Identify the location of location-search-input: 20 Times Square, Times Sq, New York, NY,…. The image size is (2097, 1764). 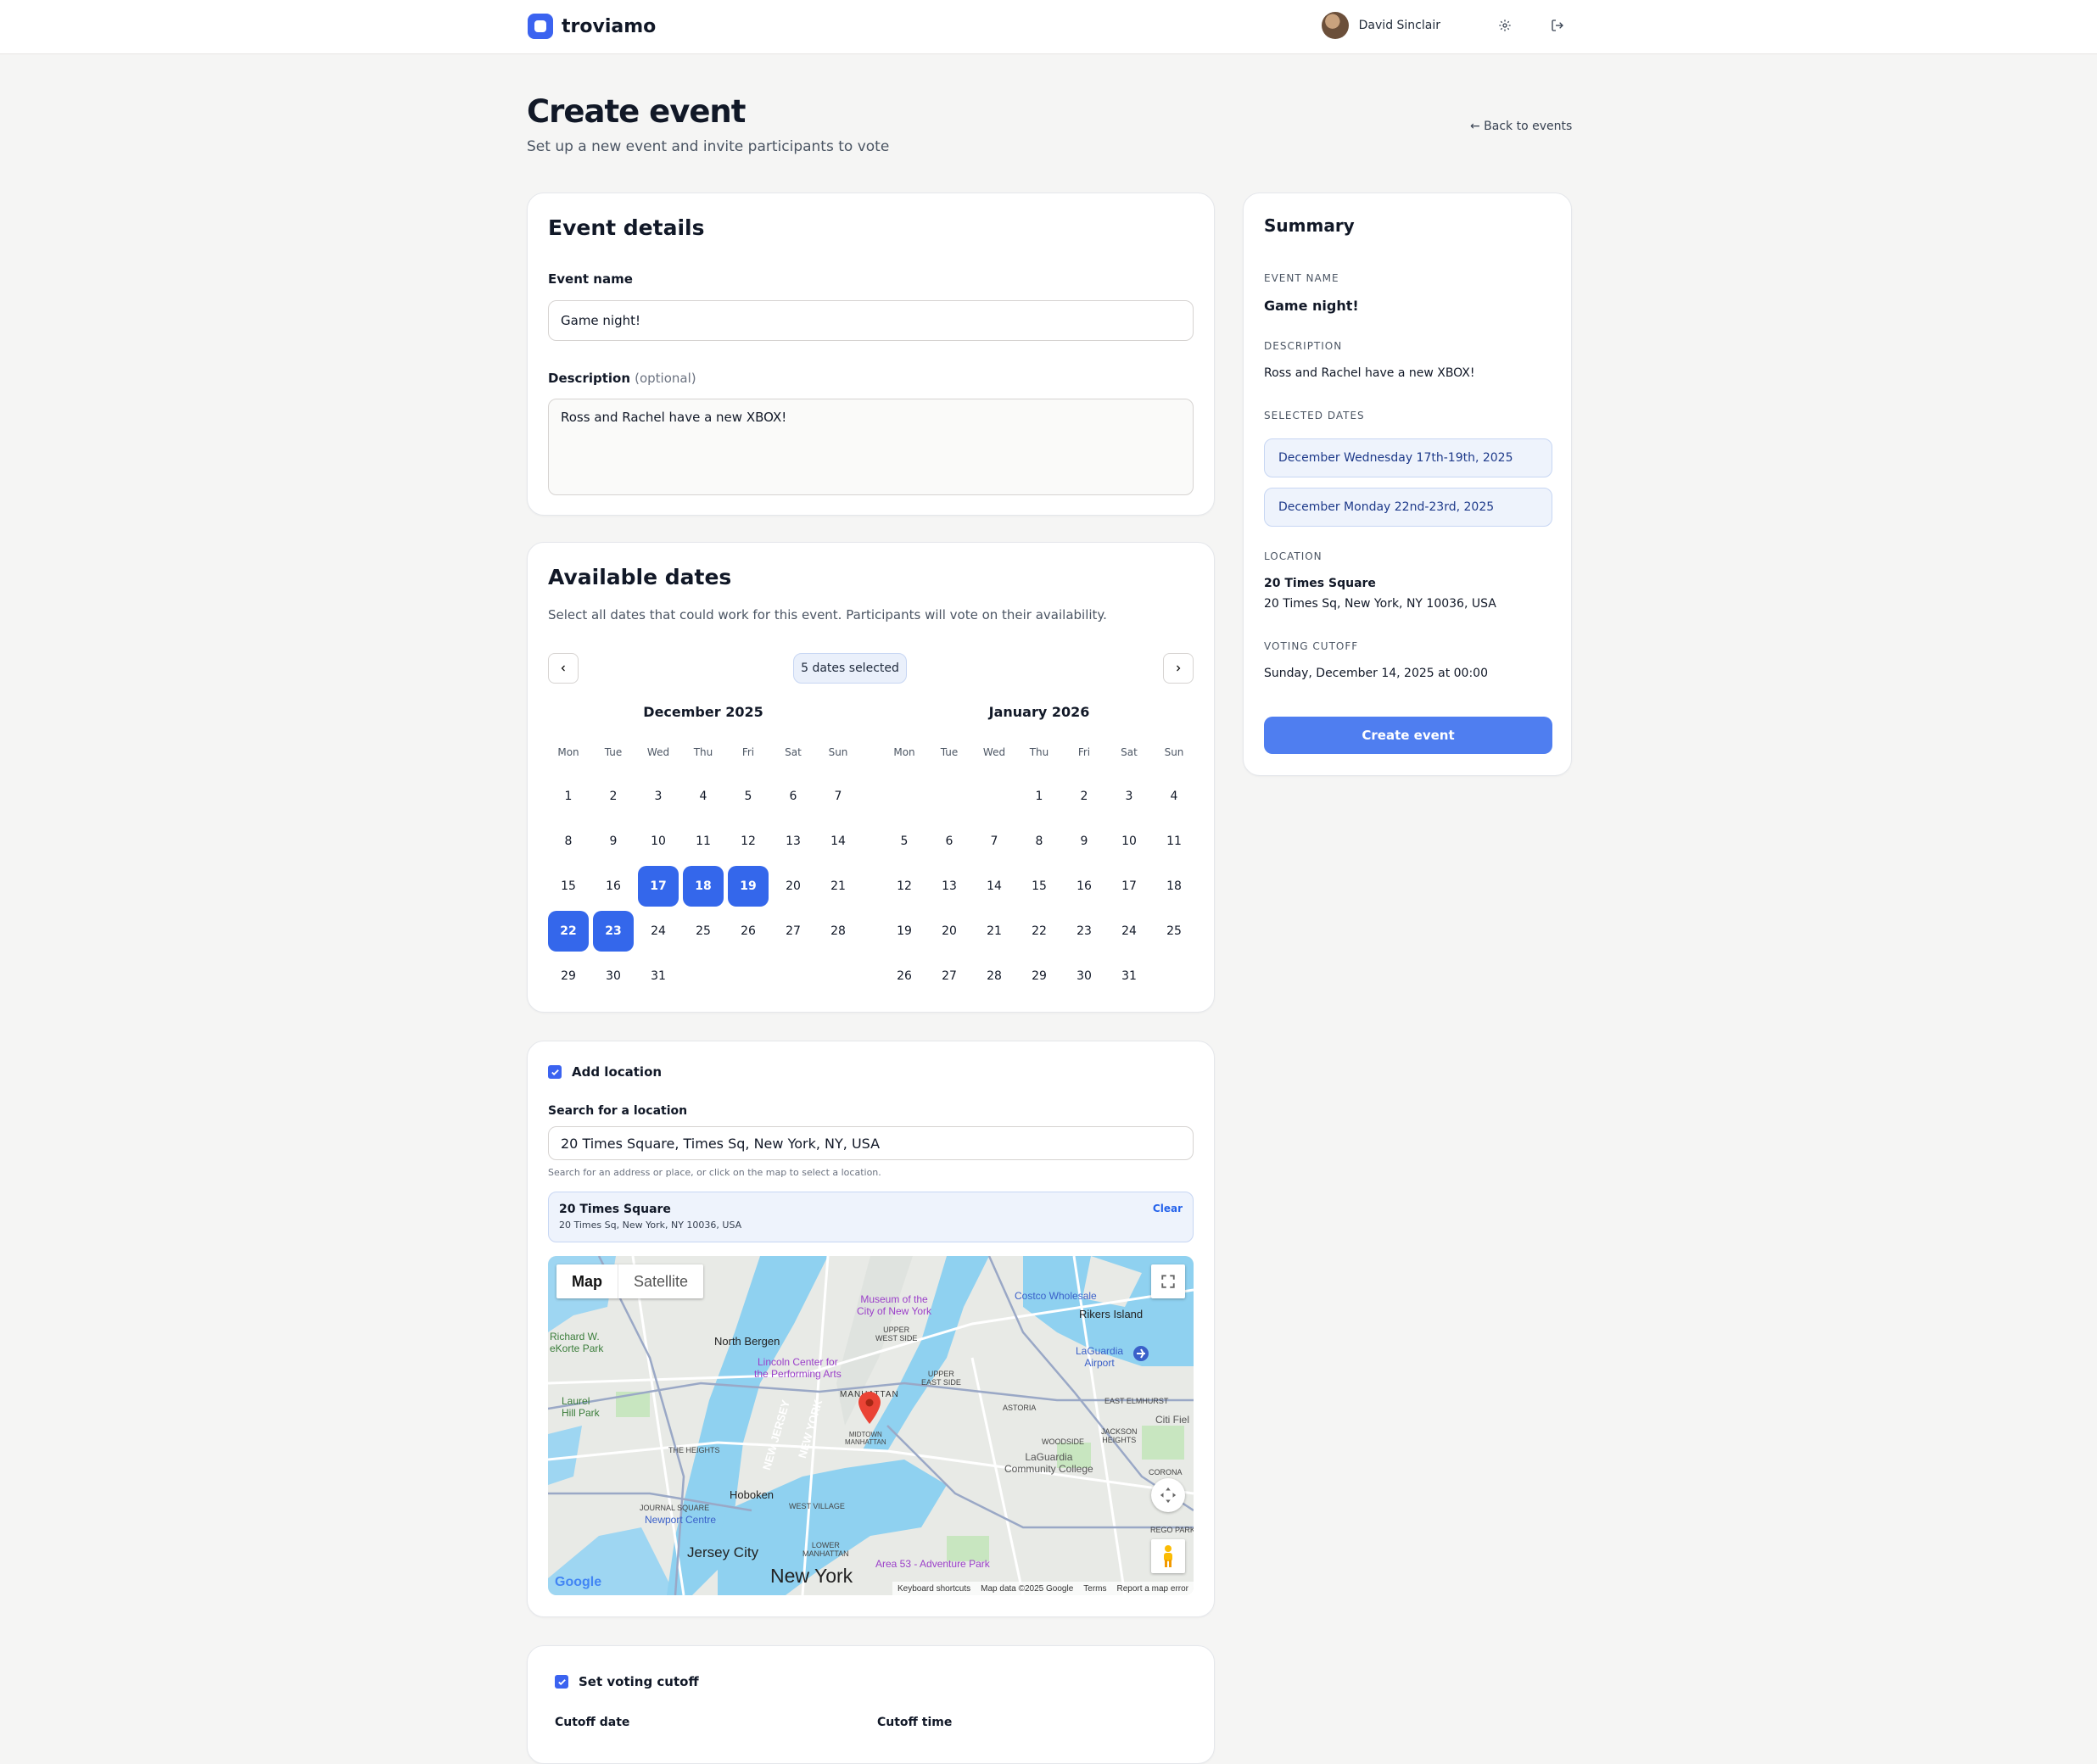
(871, 1143).